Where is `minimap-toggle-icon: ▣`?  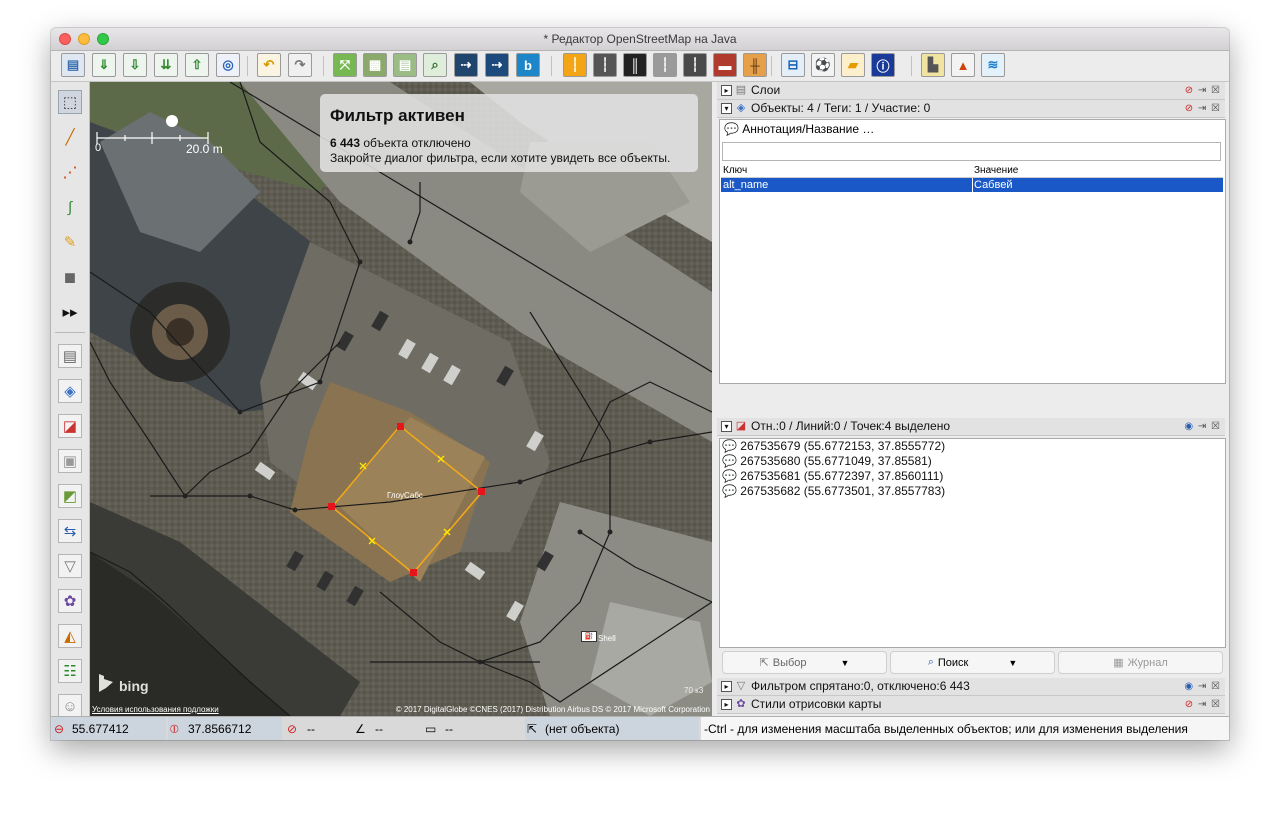 minimap-toggle-icon: ▣ is located at coordinates (70, 461).